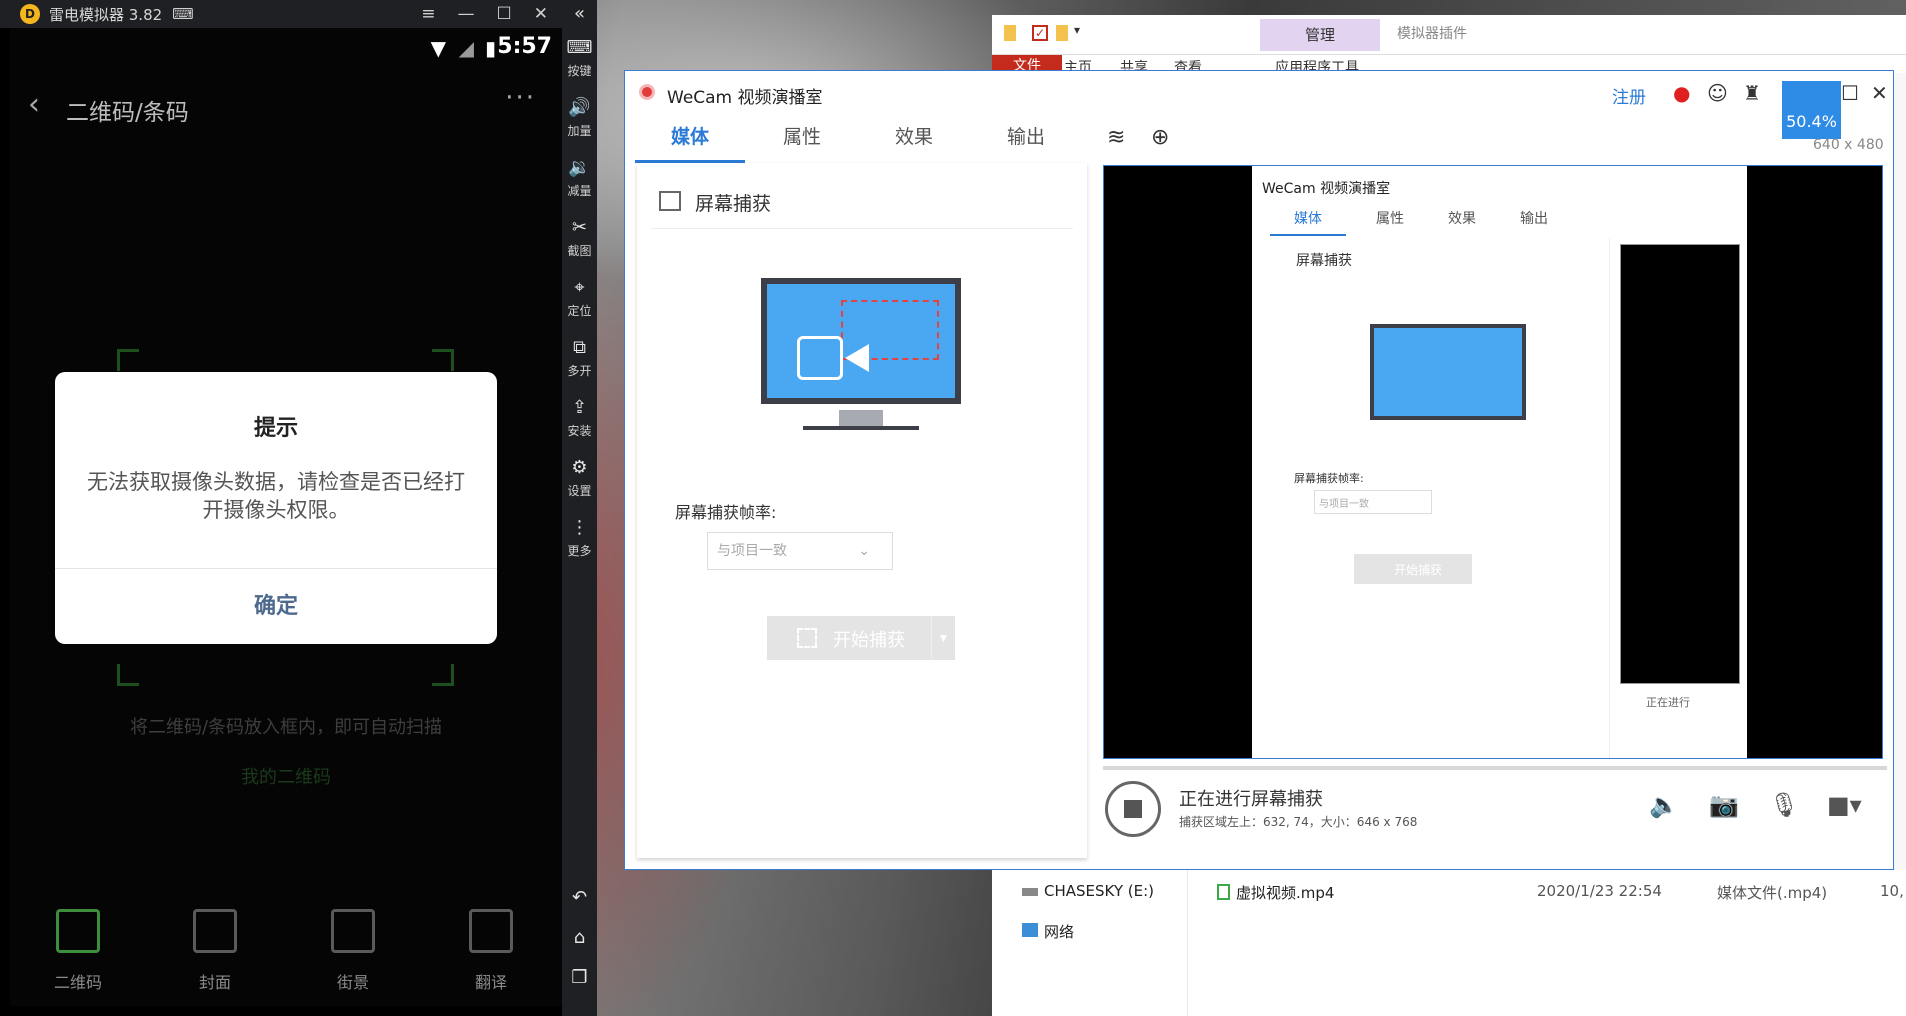 The height and width of the screenshot is (1016, 1906). I want to click on scan-hint-text: 将二维码/条码放入框内，即可自动扫描, so click(286, 727).